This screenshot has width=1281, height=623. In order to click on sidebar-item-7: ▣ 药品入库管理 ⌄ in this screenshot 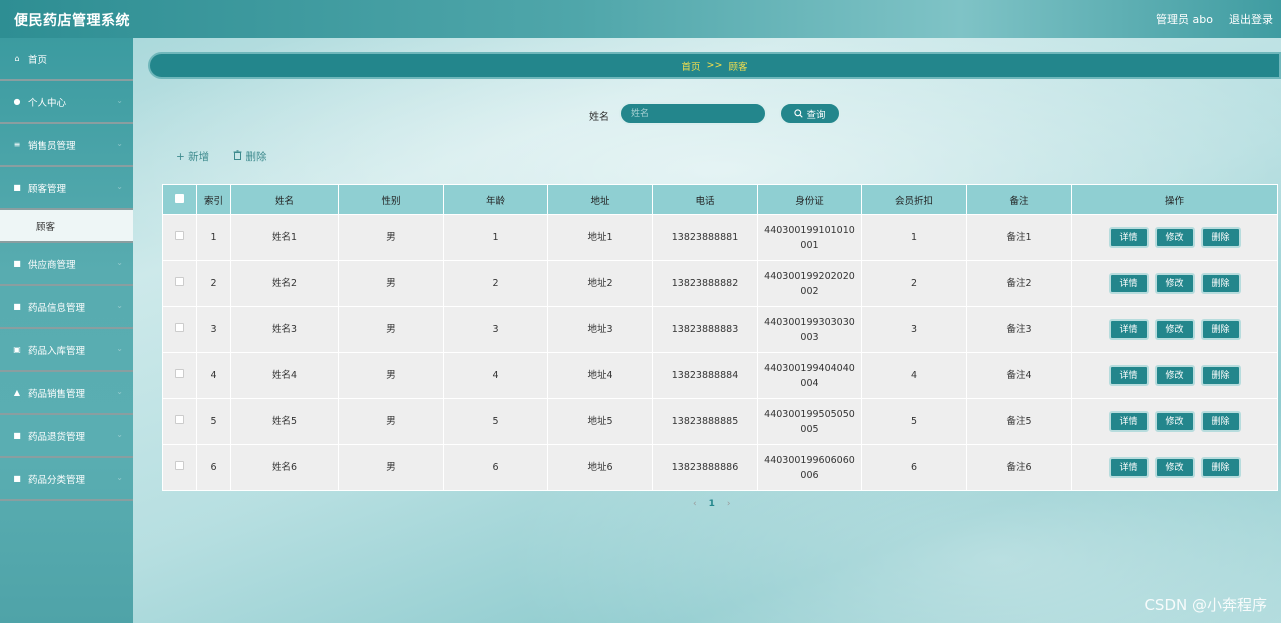, I will do `click(66, 350)`.